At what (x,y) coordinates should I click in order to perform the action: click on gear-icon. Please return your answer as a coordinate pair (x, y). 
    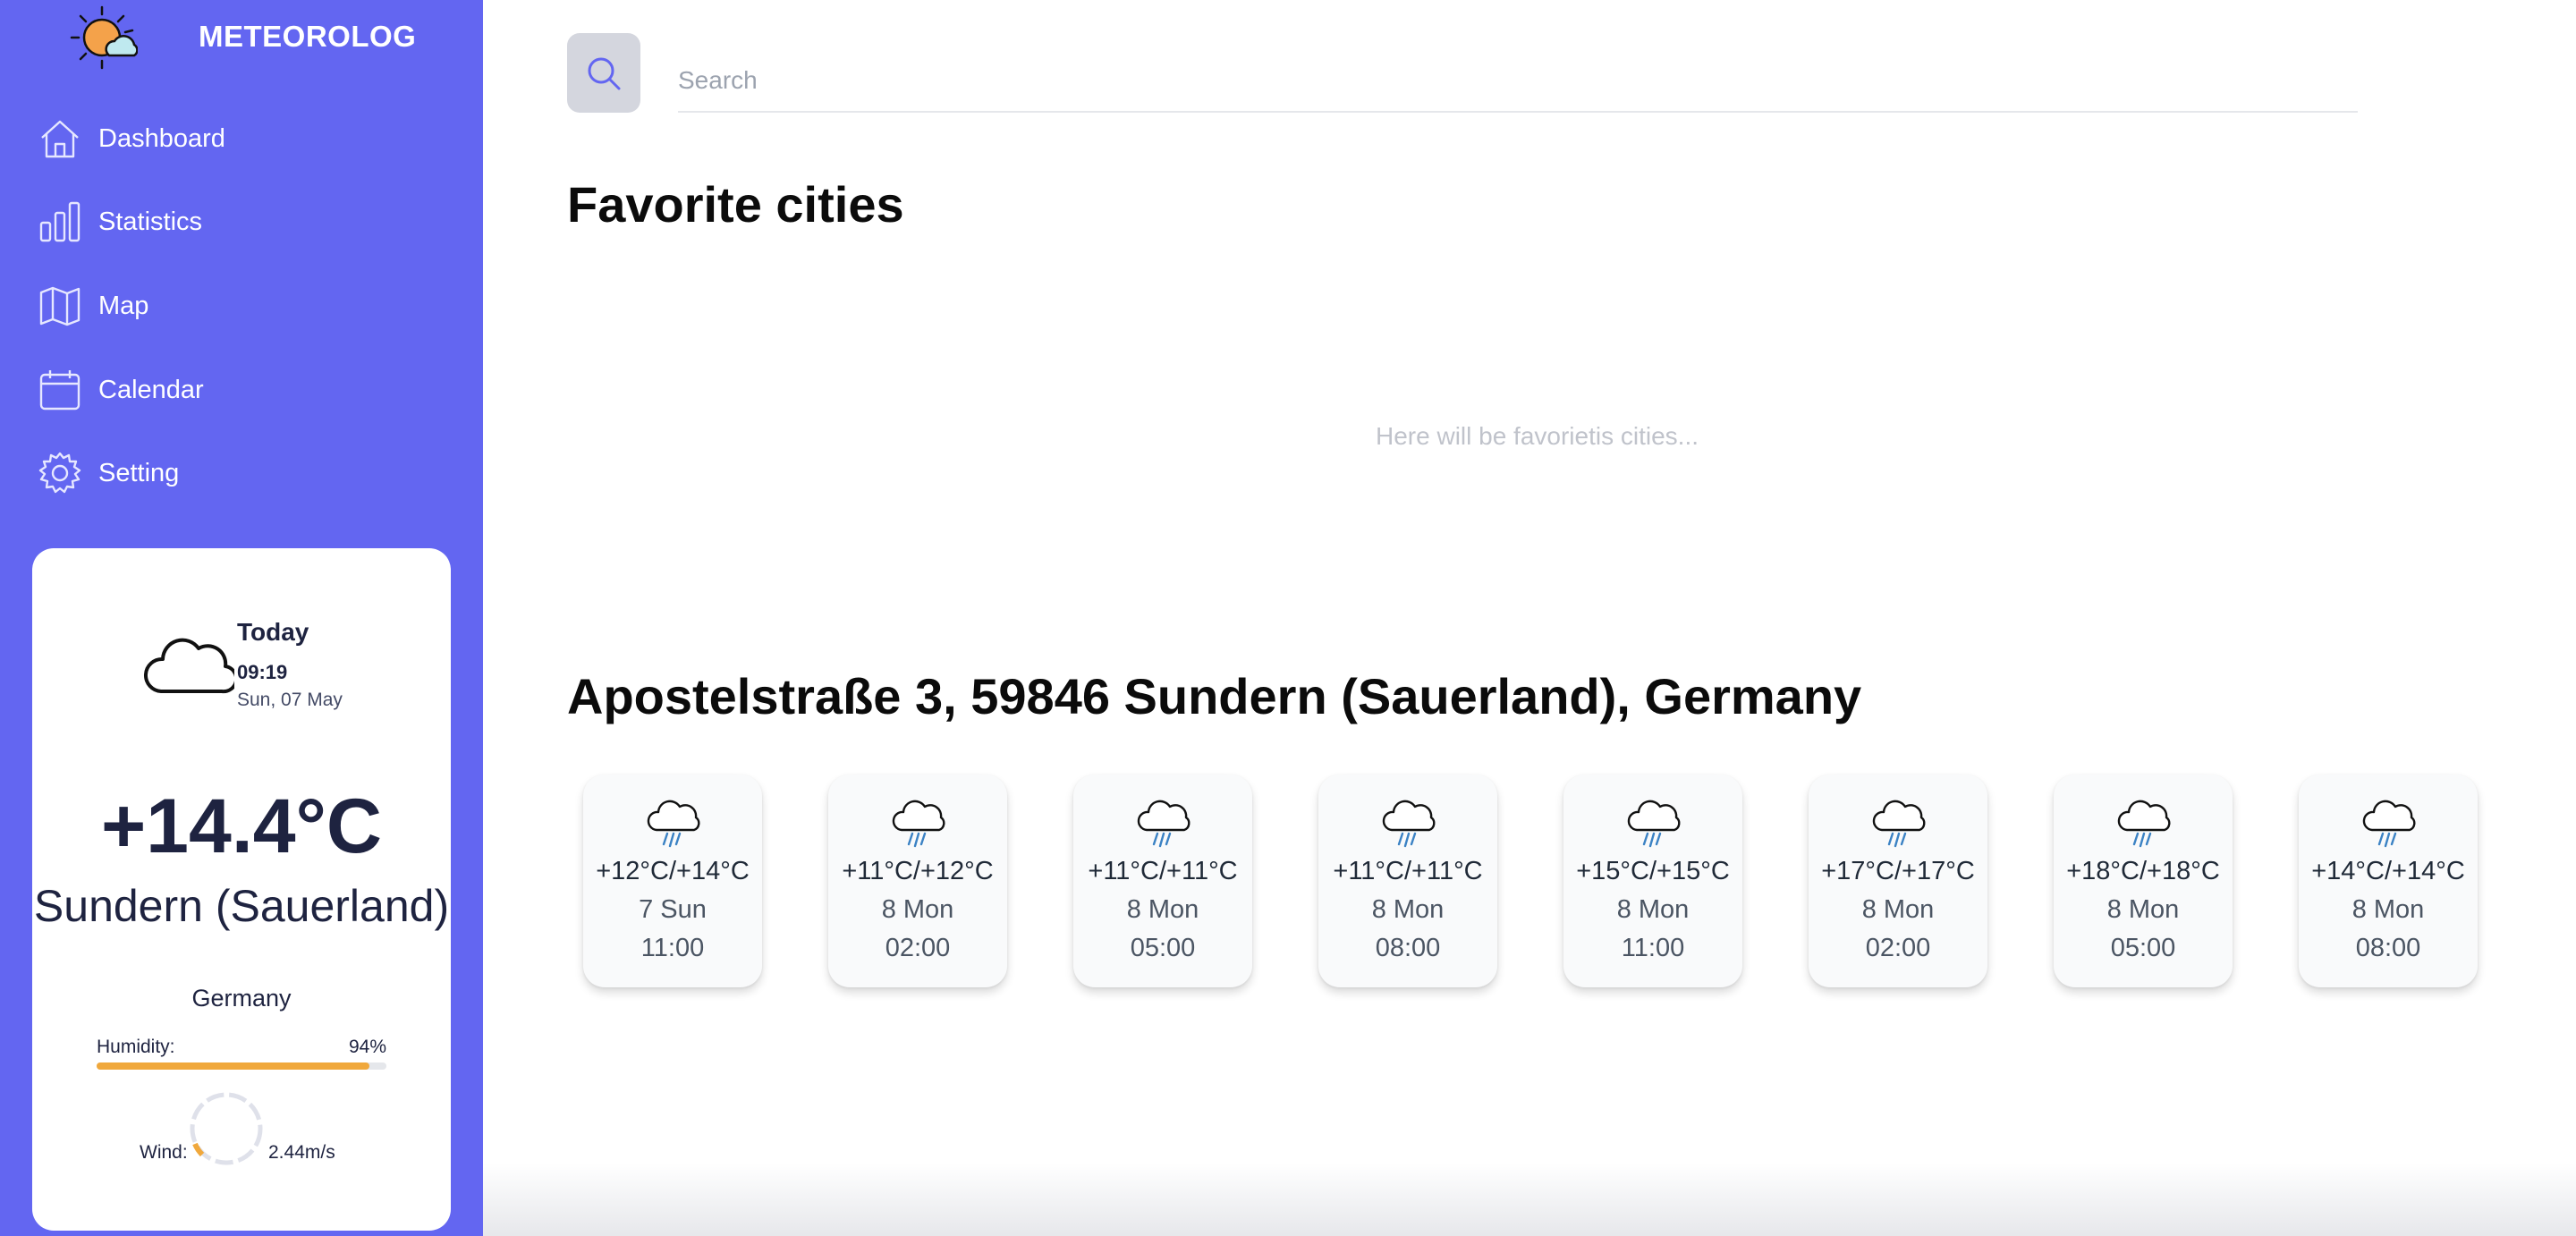
    Looking at the image, I should click on (60, 473).